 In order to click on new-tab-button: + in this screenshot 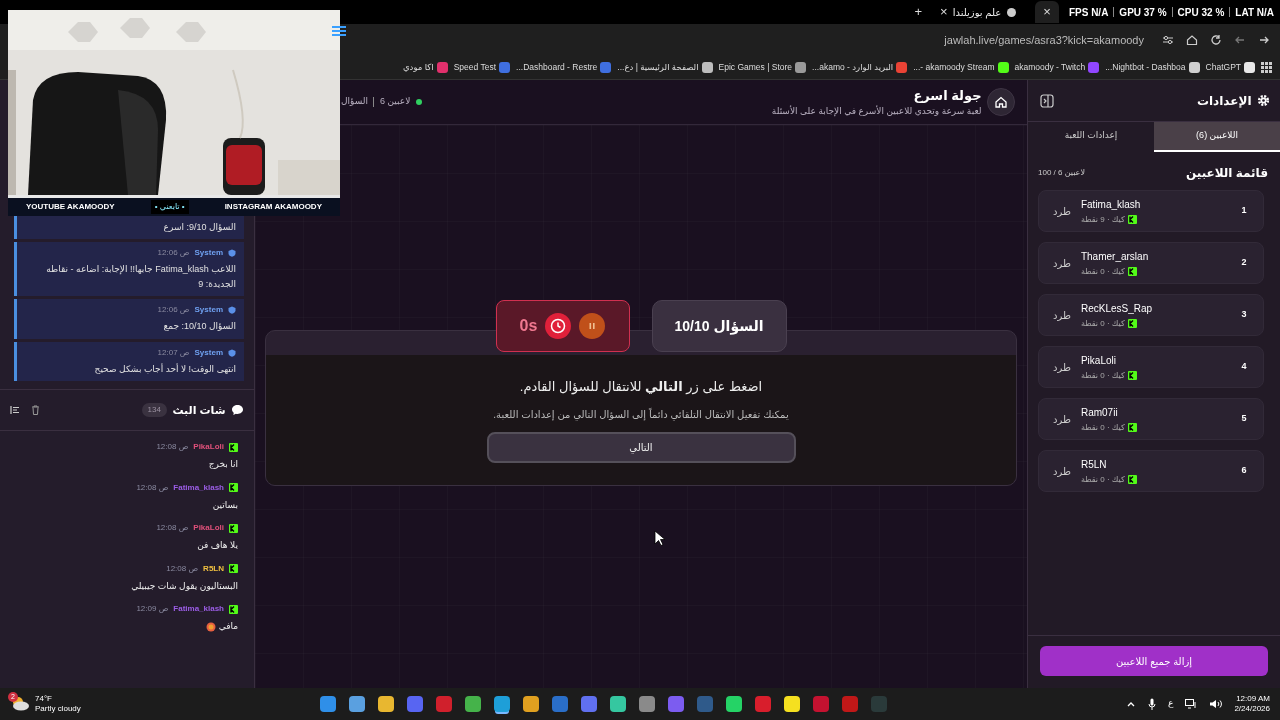, I will do `click(918, 12)`.